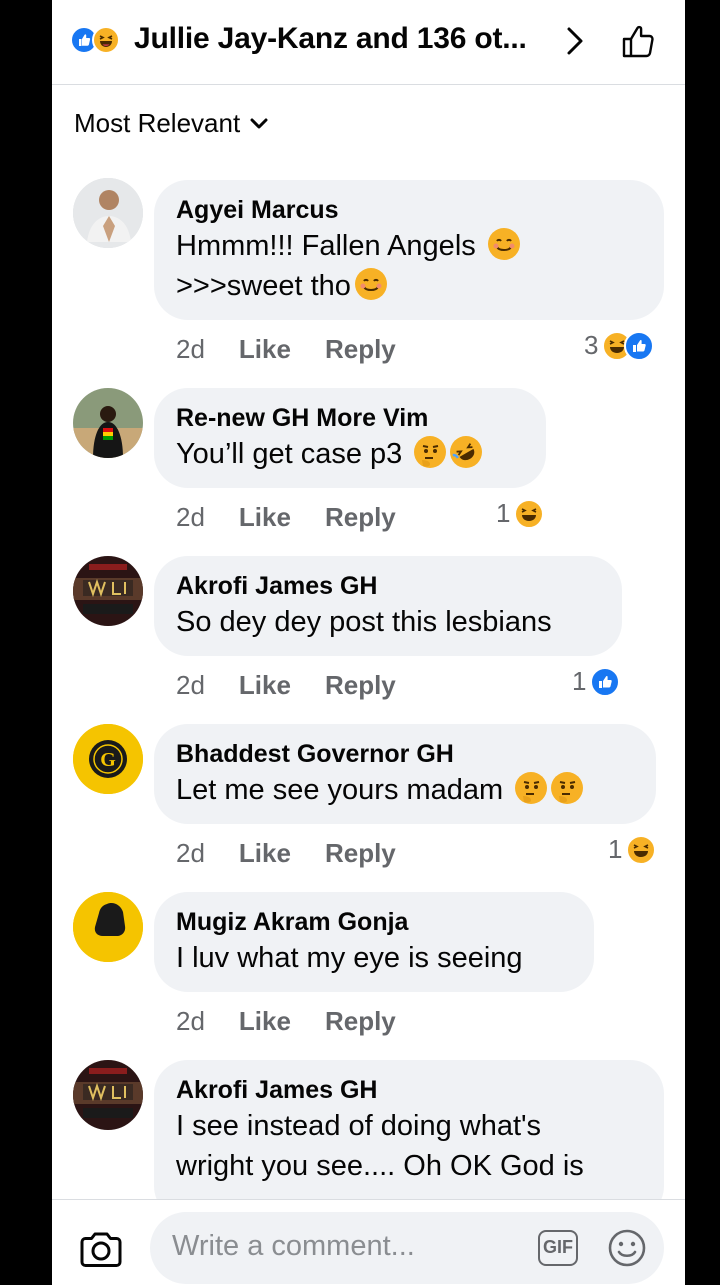 The width and height of the screenshot is (720, 1285). I want to click on comment-author: Bhaddest Governor GH, so click(405, 754).